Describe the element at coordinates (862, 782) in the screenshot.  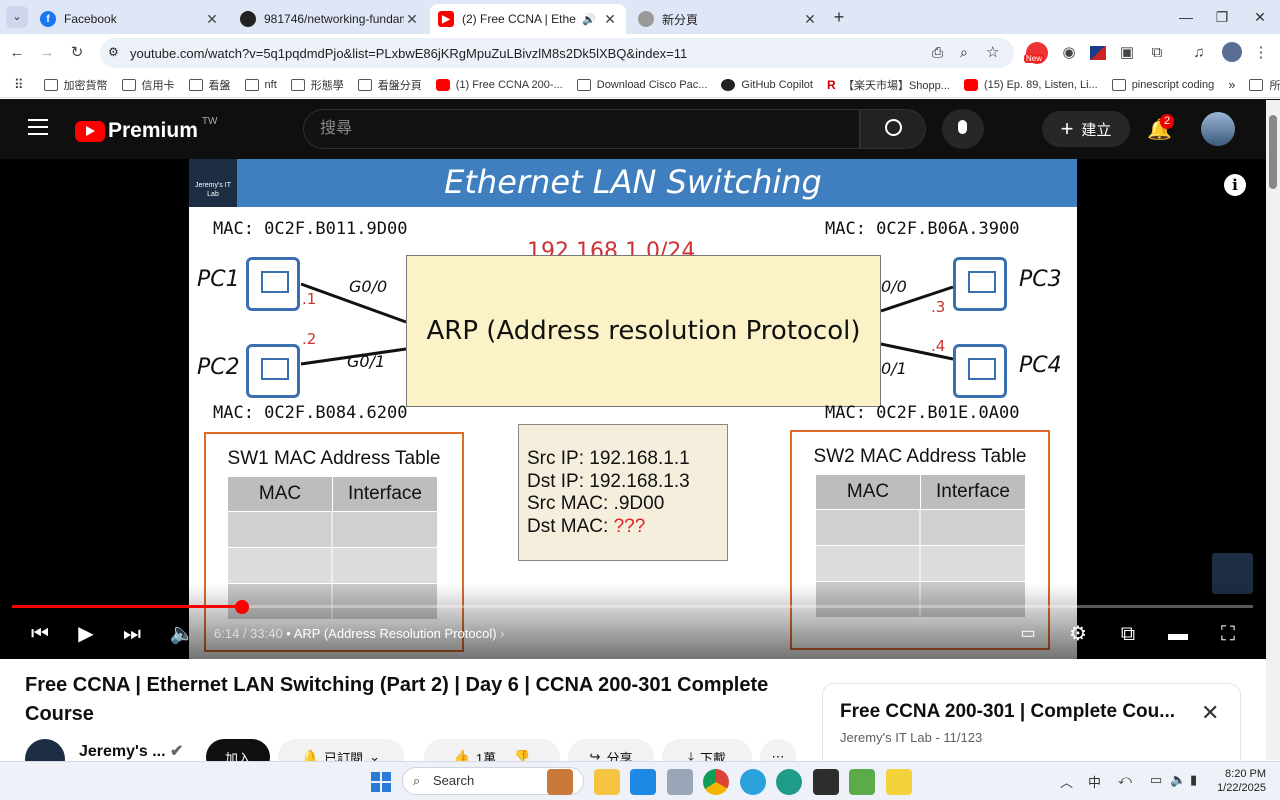
I see `app-stack-icon` at that location.